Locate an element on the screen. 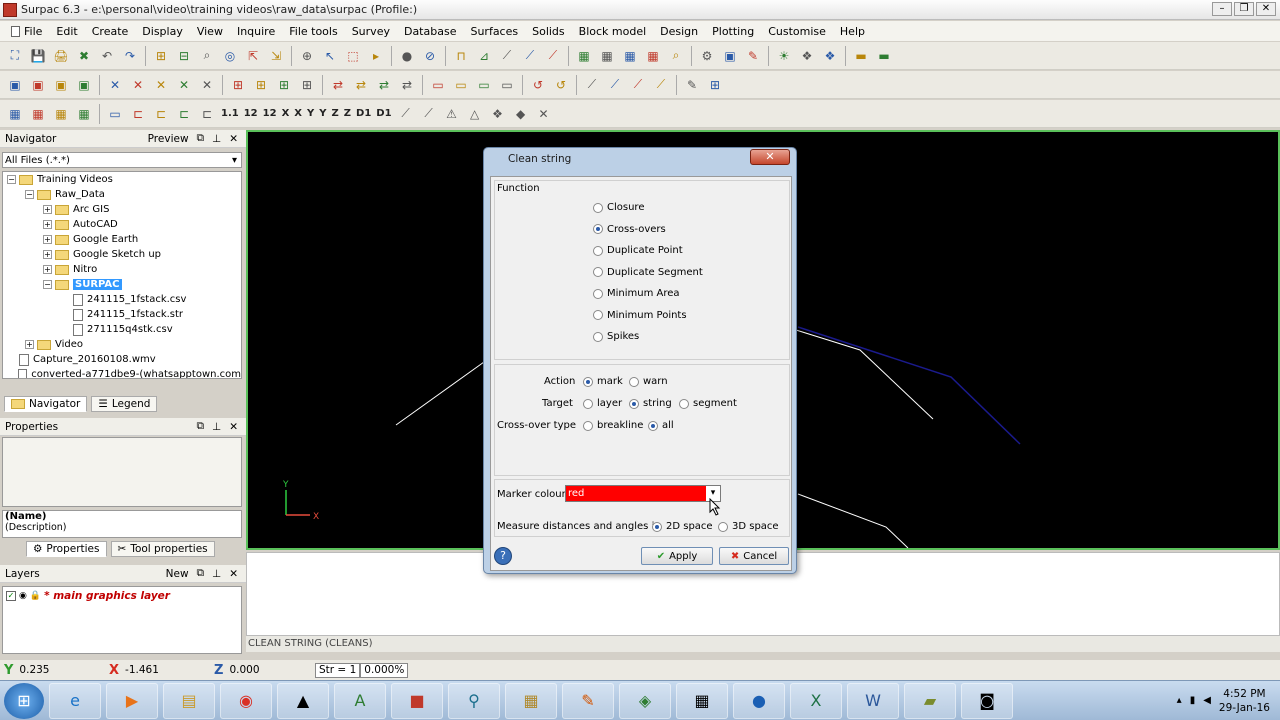 The image size is (1280, 720). function-option-radio: Duplicate Point is located at coordinates (638, 250).